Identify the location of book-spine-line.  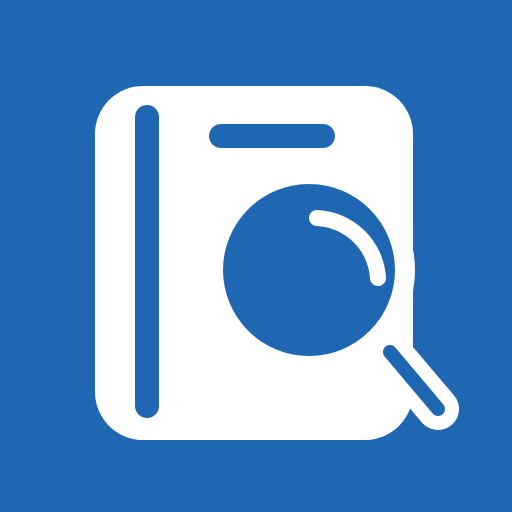
(147, 261).